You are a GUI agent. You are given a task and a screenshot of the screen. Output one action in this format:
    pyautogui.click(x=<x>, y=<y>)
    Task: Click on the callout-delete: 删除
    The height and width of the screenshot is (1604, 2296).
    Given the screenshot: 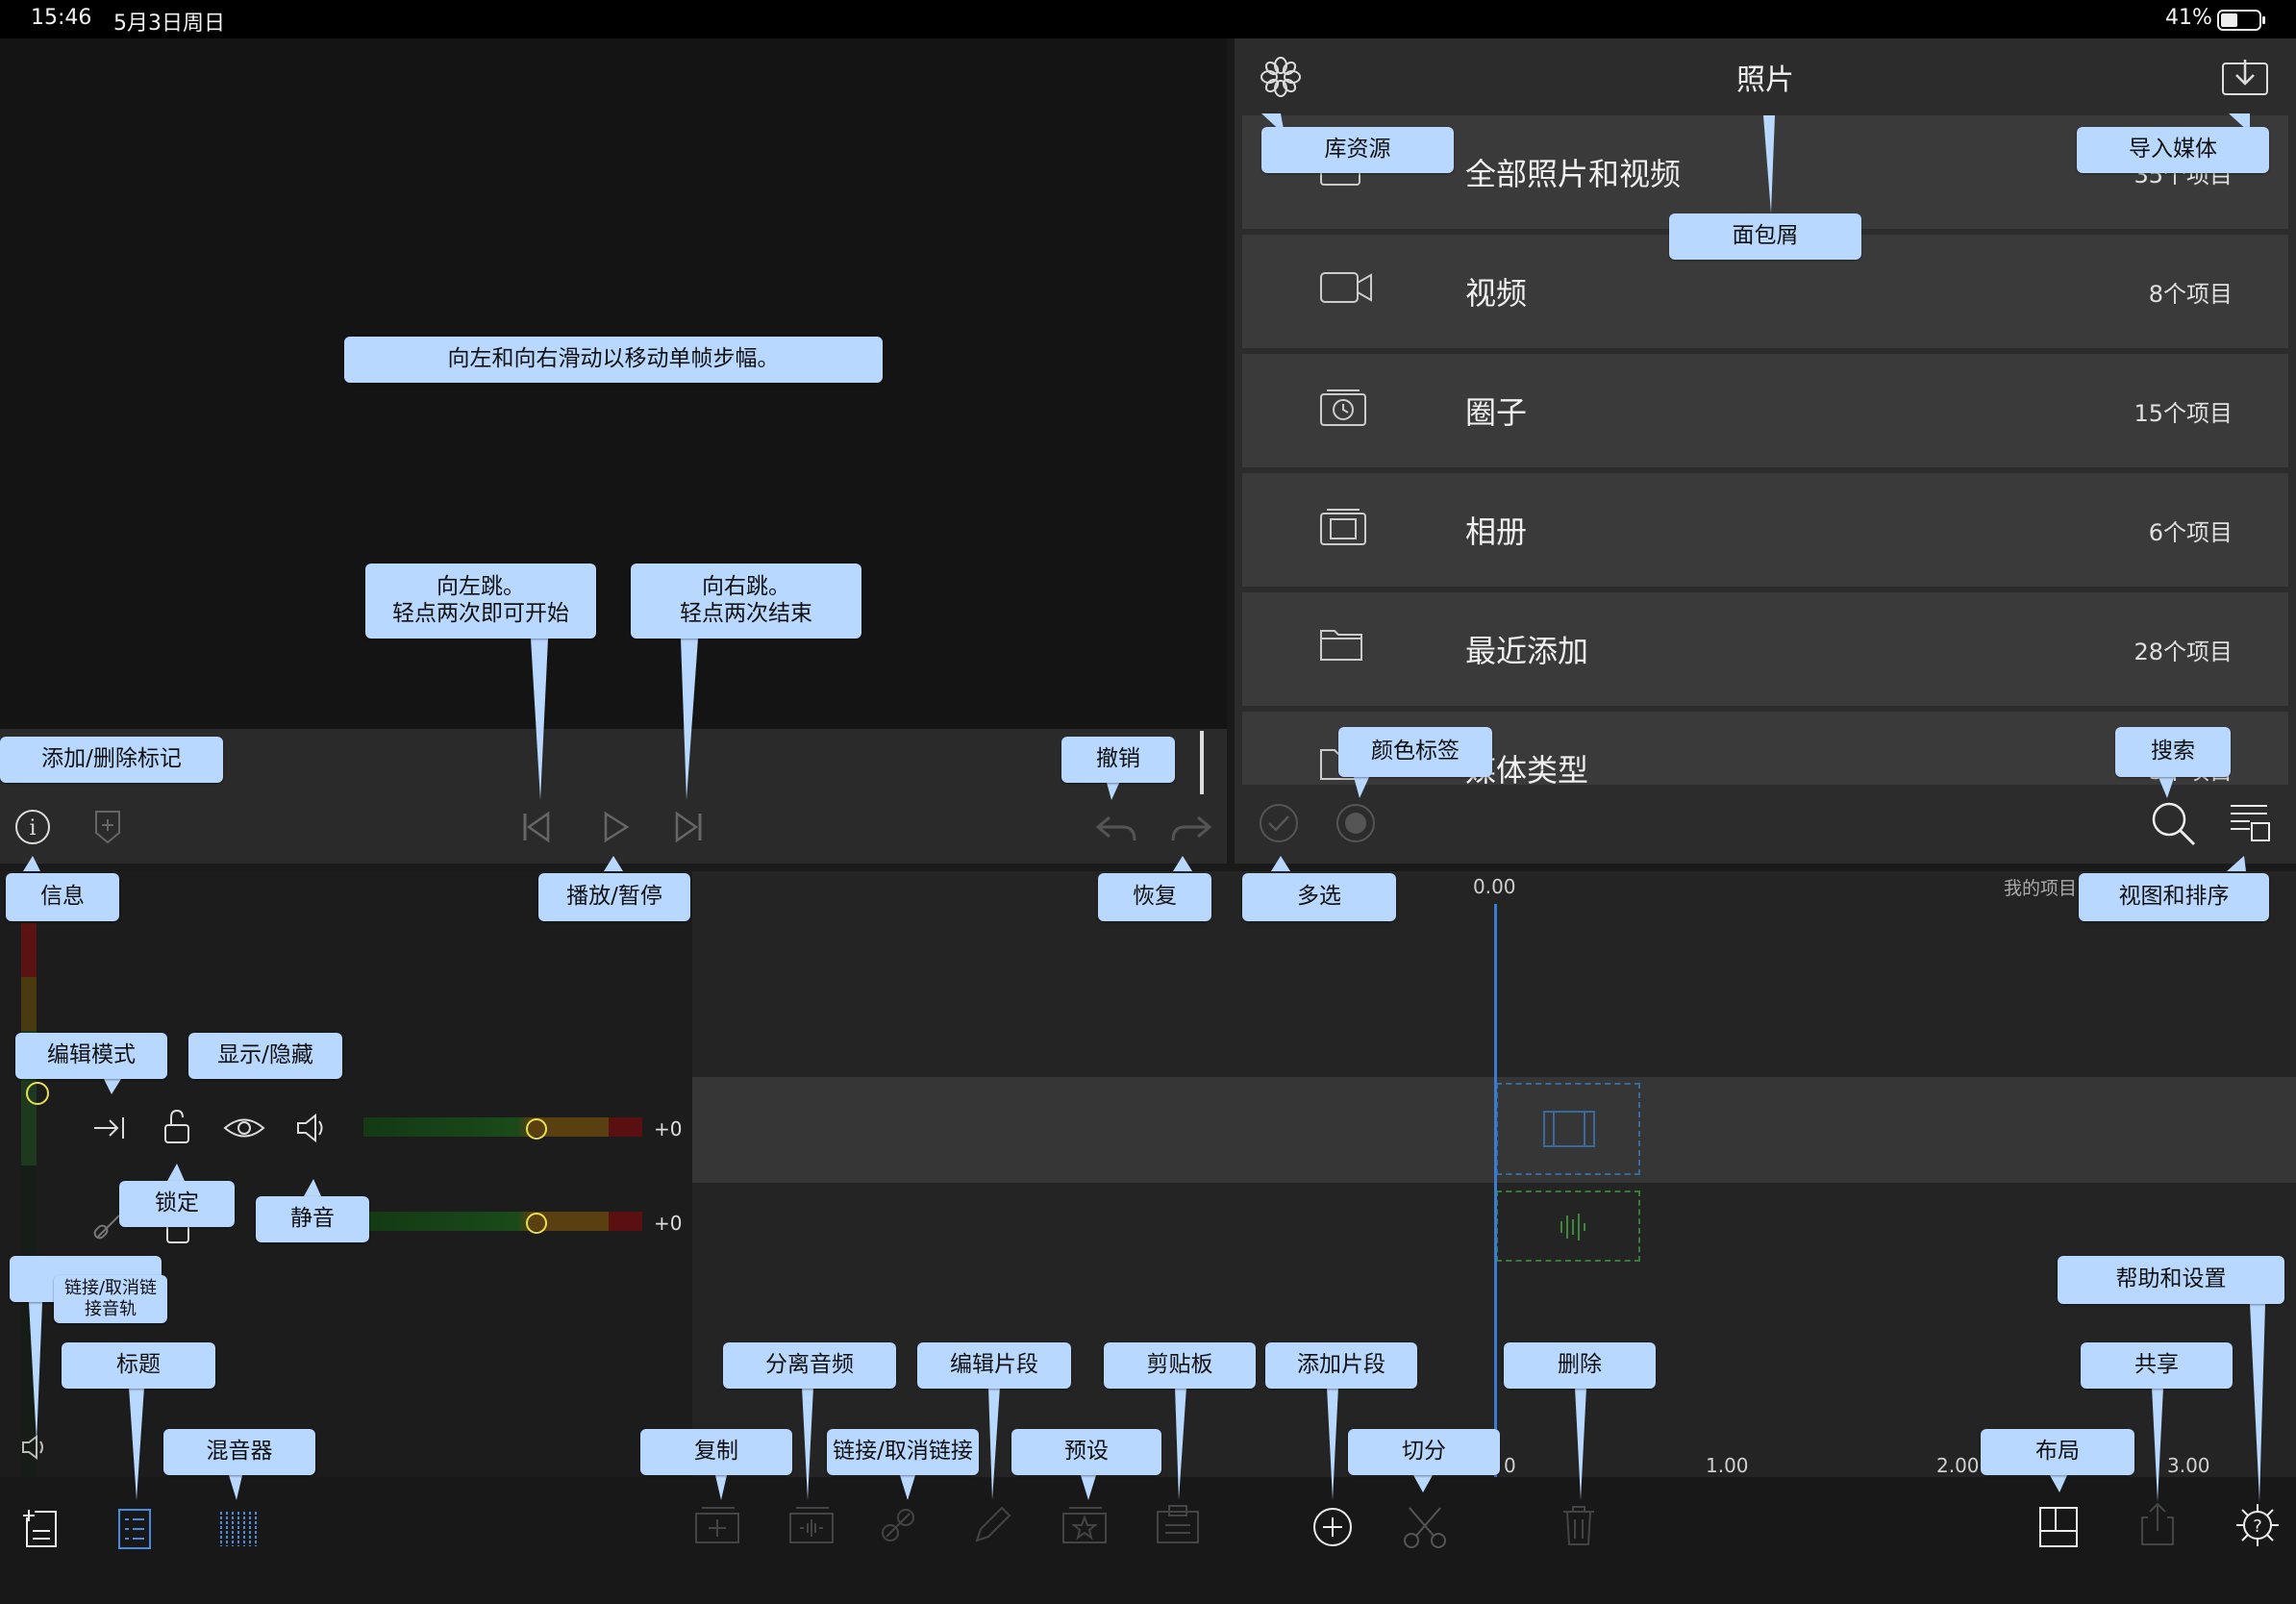 What is the action you would take?
    pyautogui.click(x=1580, y=1365)
    